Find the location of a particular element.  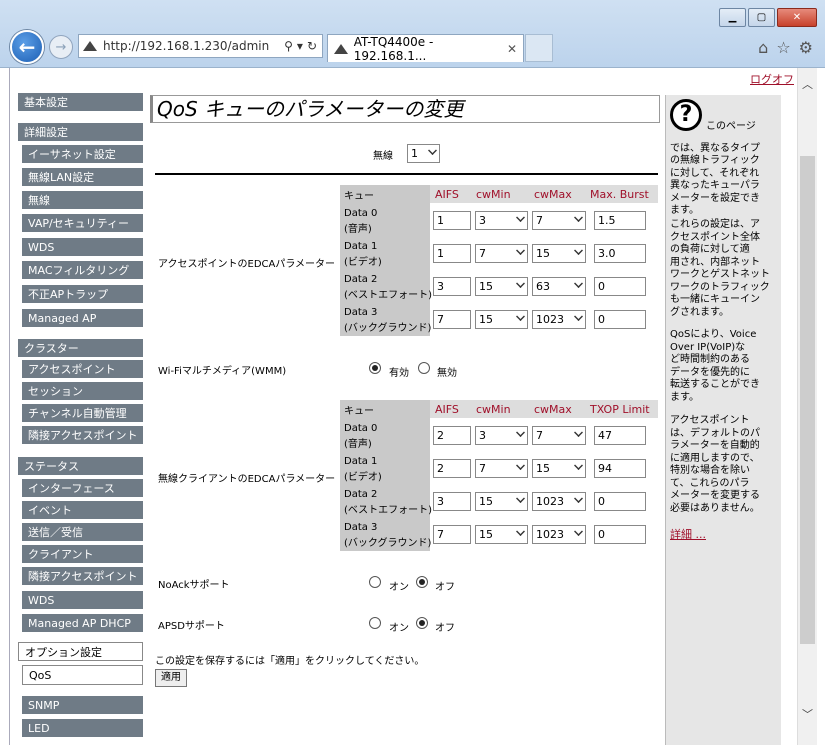

sidebar-item-managed-ap-dhcp: Managed AP DHCP is located at coordinates (82, 622).